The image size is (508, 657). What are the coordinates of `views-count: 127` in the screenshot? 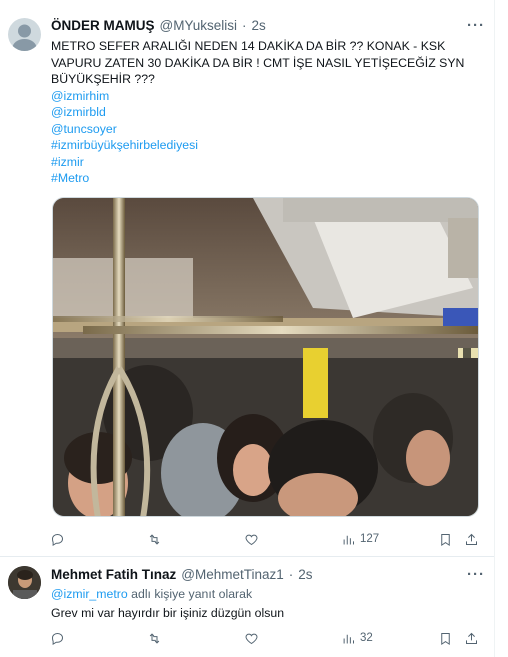 It's located at (370, 539).